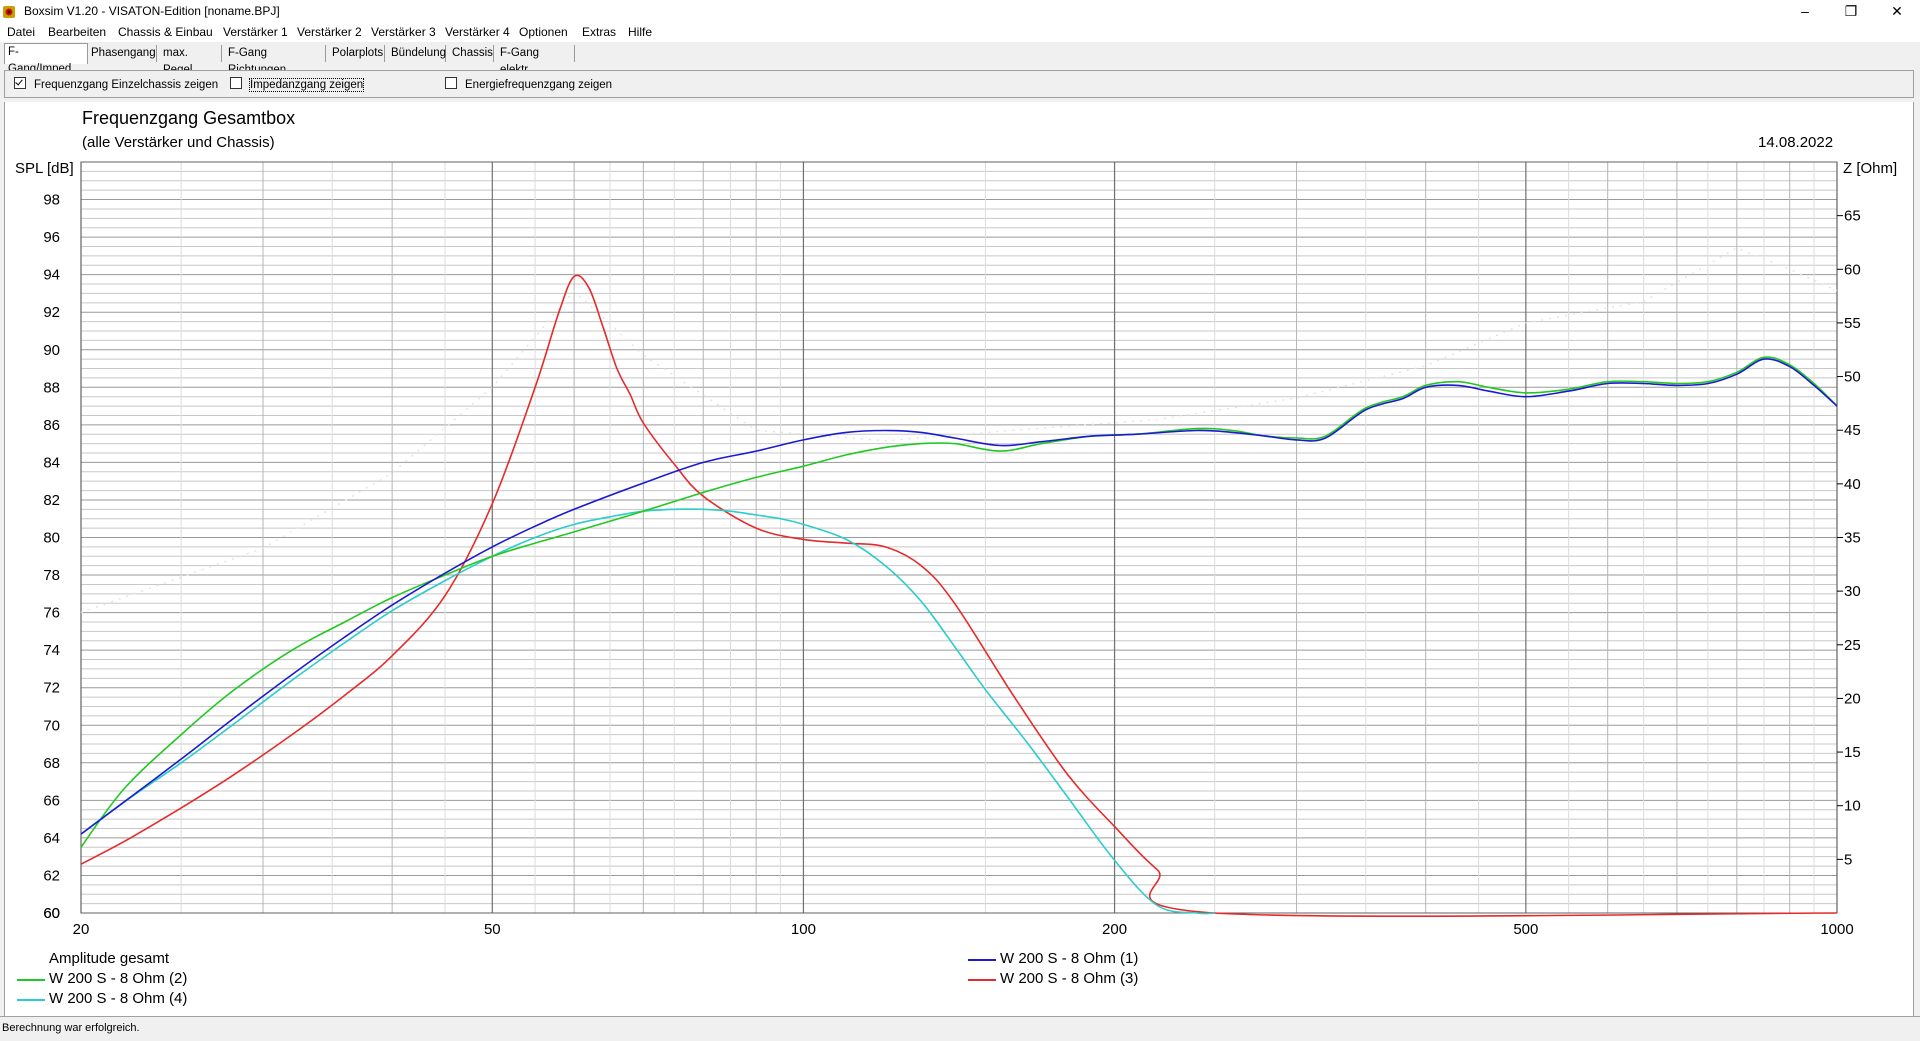 The image size is (1920, 1041). I want to click on legend-swatch-cyan, so click(31, 1000).